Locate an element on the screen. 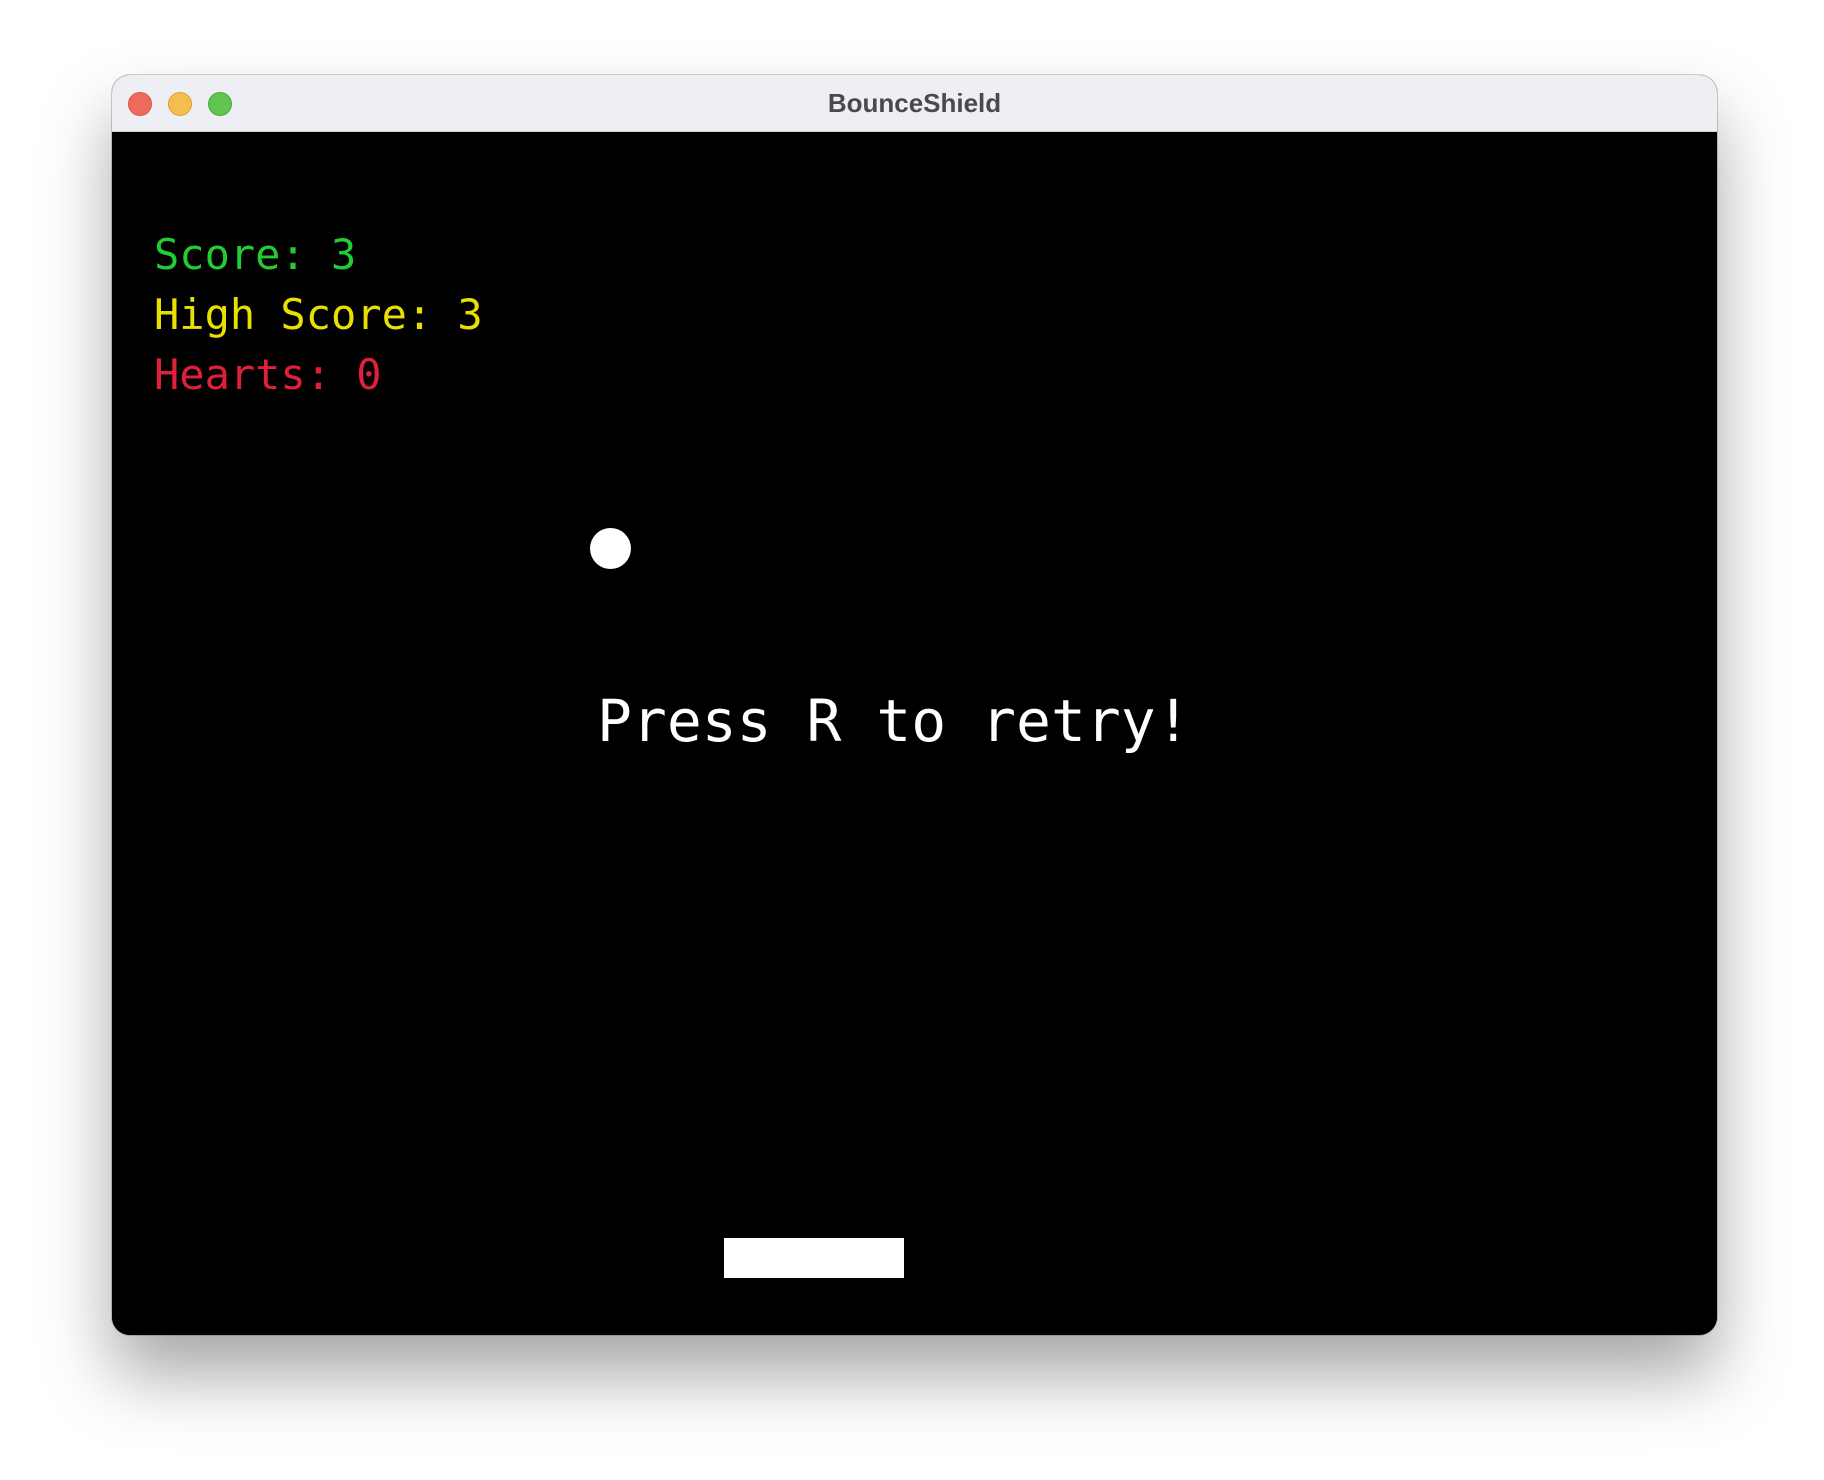 Image resolution: width=1824 pixels, height=1480 pixels. retry-message: Press R to retry! is located at coordinates (894, 721).